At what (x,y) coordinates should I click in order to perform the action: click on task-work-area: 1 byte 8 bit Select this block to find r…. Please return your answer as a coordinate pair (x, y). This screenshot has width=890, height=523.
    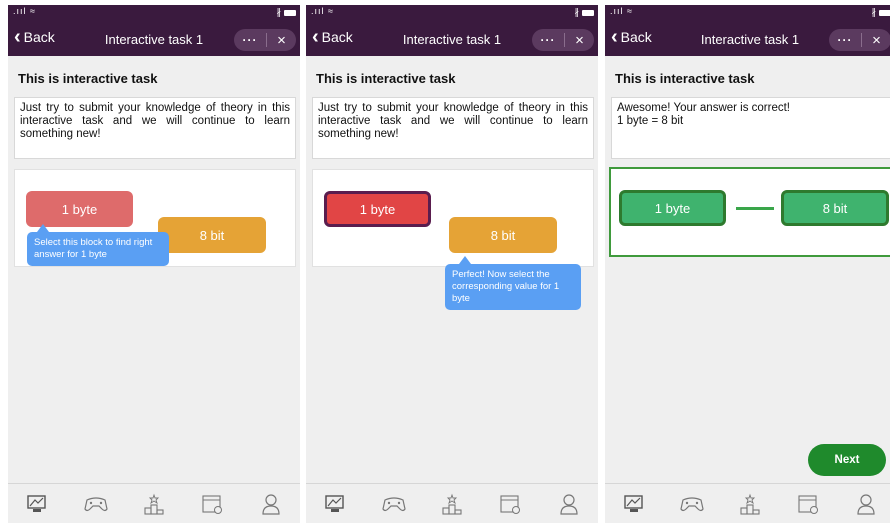
    Looking at the image, I should click on (155, 218).